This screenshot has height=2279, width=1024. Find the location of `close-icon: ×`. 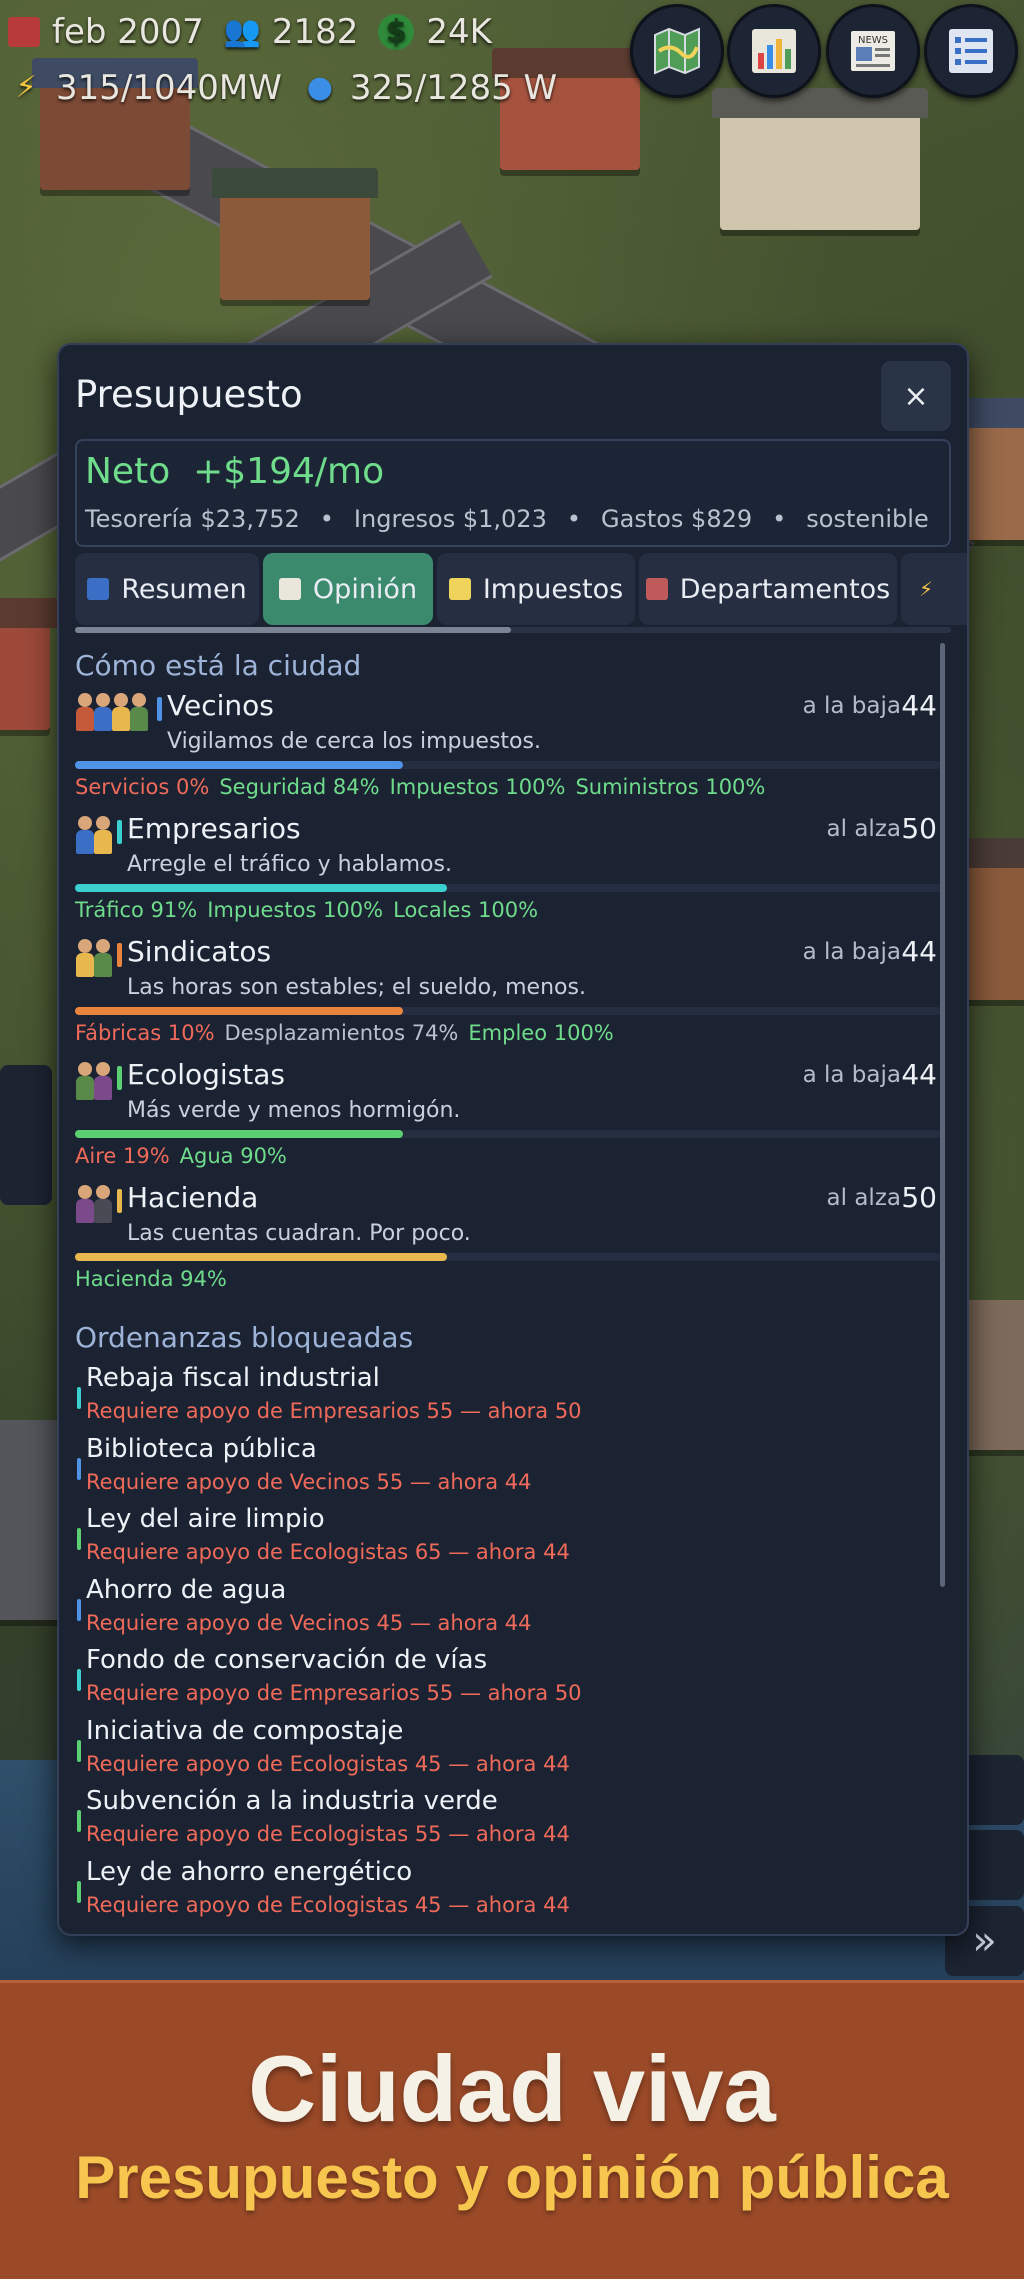

close-icon: × is located at coordinates (916, 396).